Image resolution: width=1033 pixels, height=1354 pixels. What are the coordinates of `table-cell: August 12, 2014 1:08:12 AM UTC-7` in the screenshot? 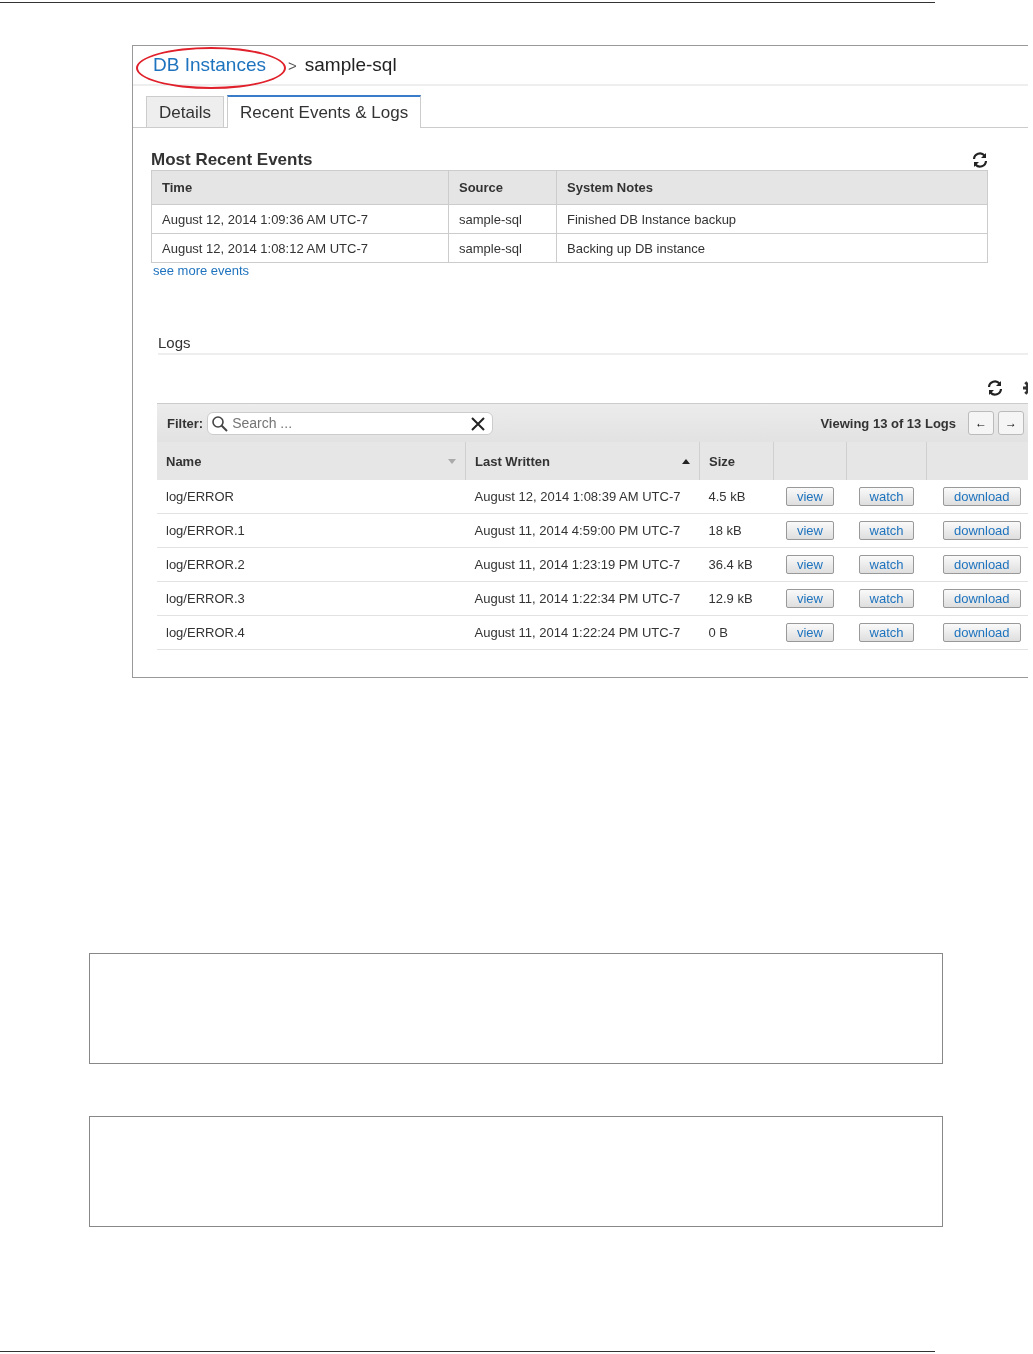 It's located at (300, 248).